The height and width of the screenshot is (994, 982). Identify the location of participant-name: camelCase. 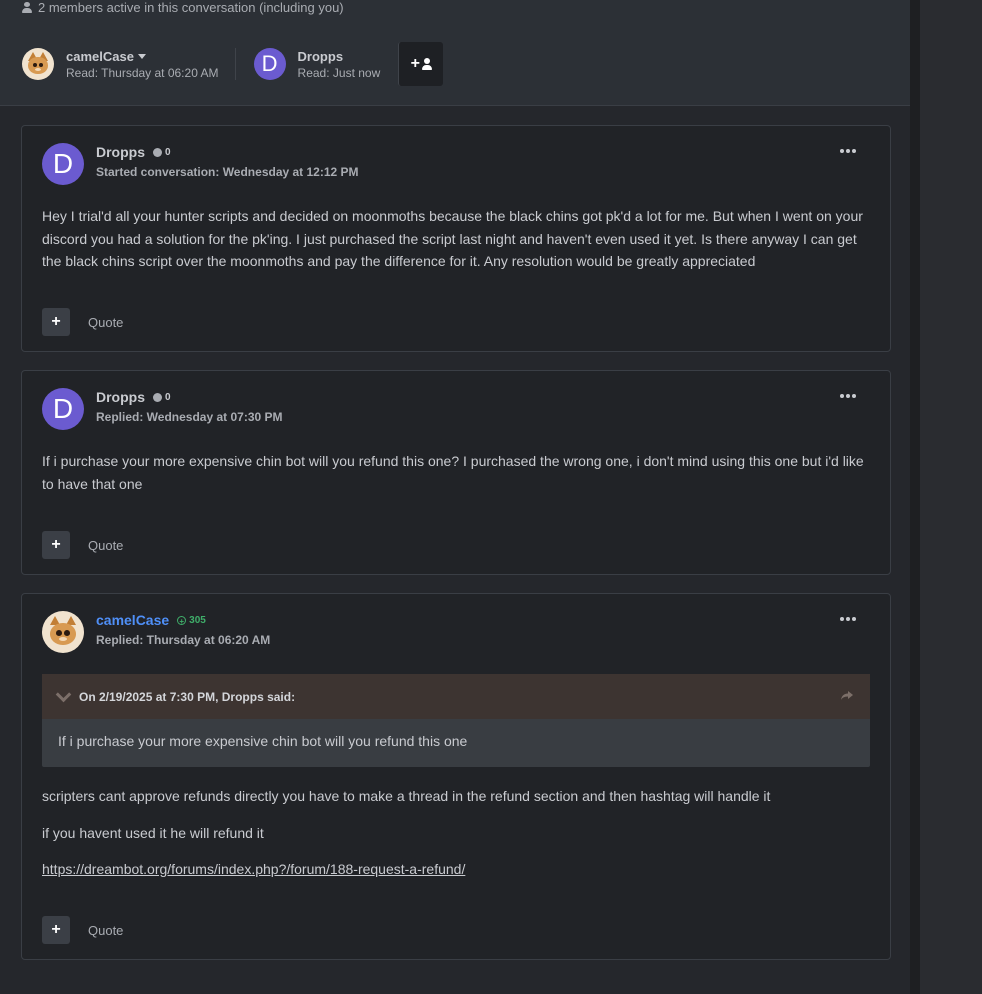
(142, 56).